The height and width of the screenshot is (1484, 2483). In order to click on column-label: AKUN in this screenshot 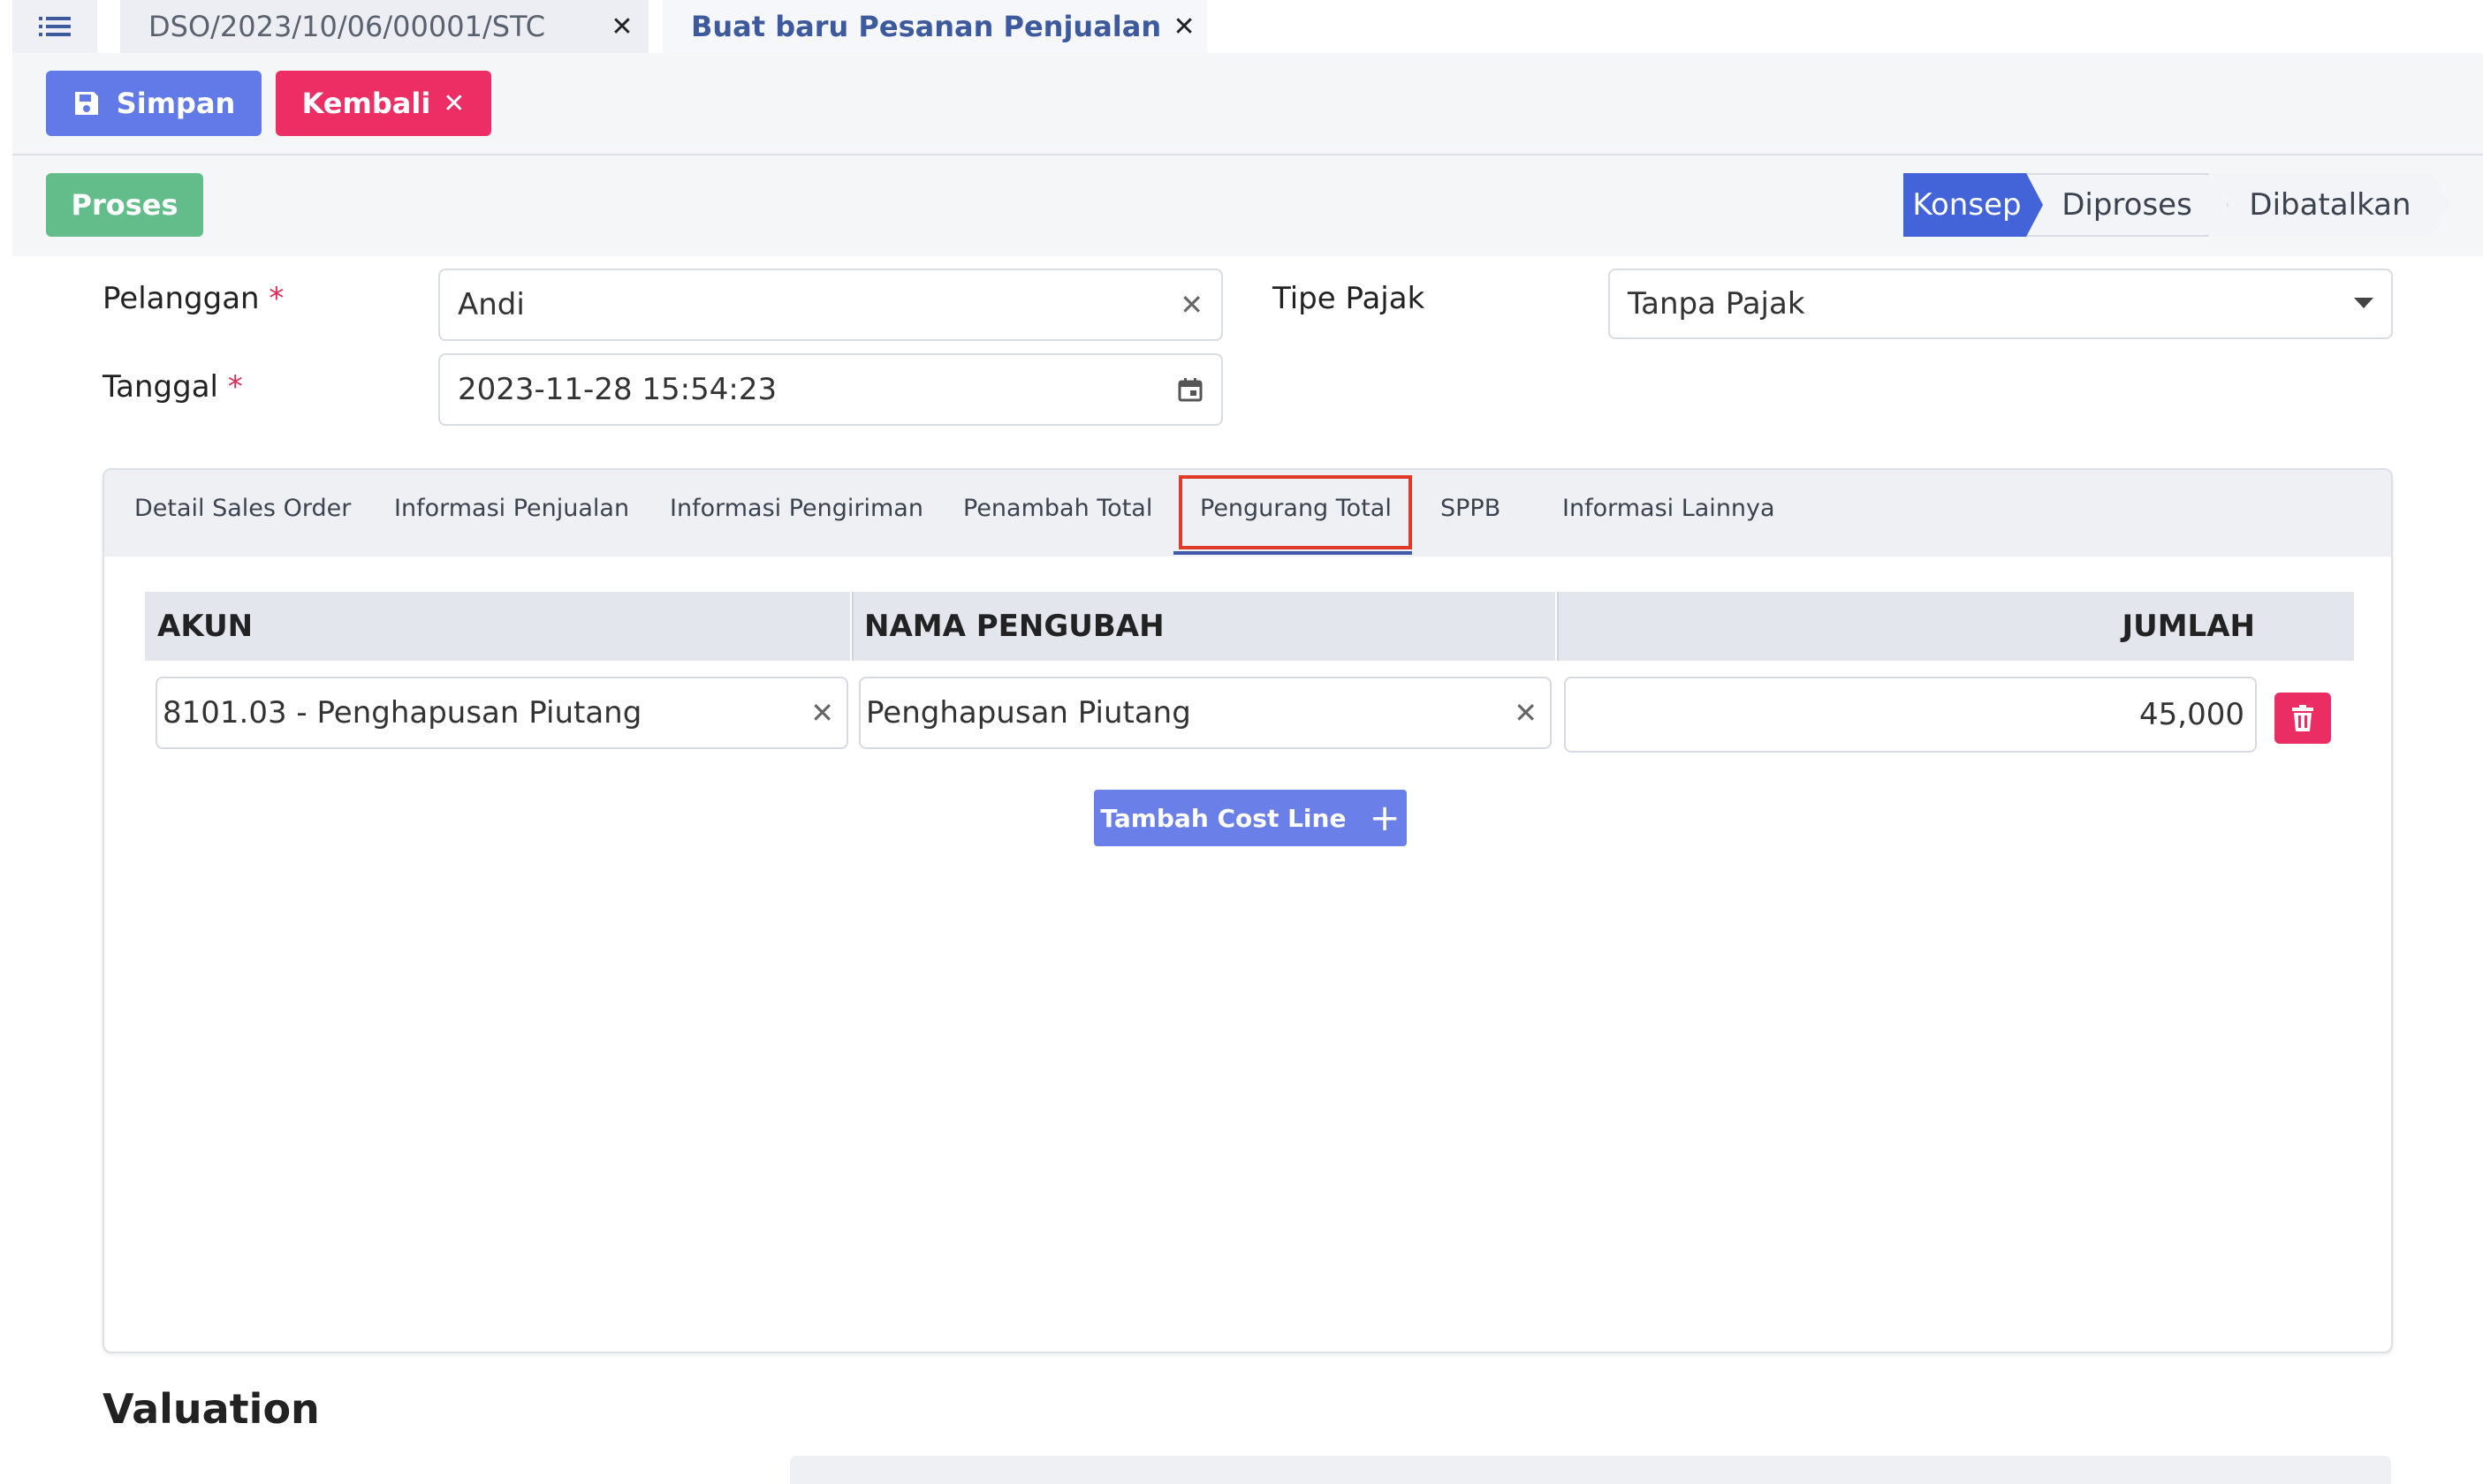, I will do `click(205, 626)`.